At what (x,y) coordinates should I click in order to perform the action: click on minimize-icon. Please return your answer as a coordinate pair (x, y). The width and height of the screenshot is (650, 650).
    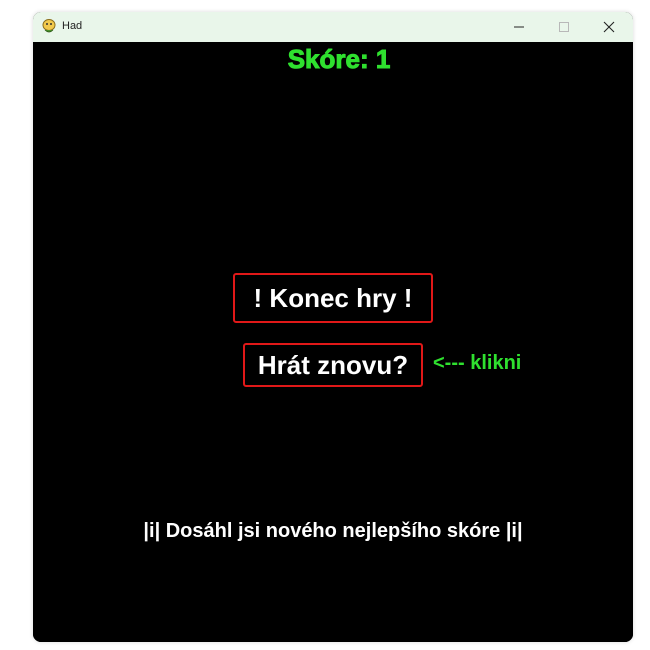
    Looking at the image, I should click on (519, 27).